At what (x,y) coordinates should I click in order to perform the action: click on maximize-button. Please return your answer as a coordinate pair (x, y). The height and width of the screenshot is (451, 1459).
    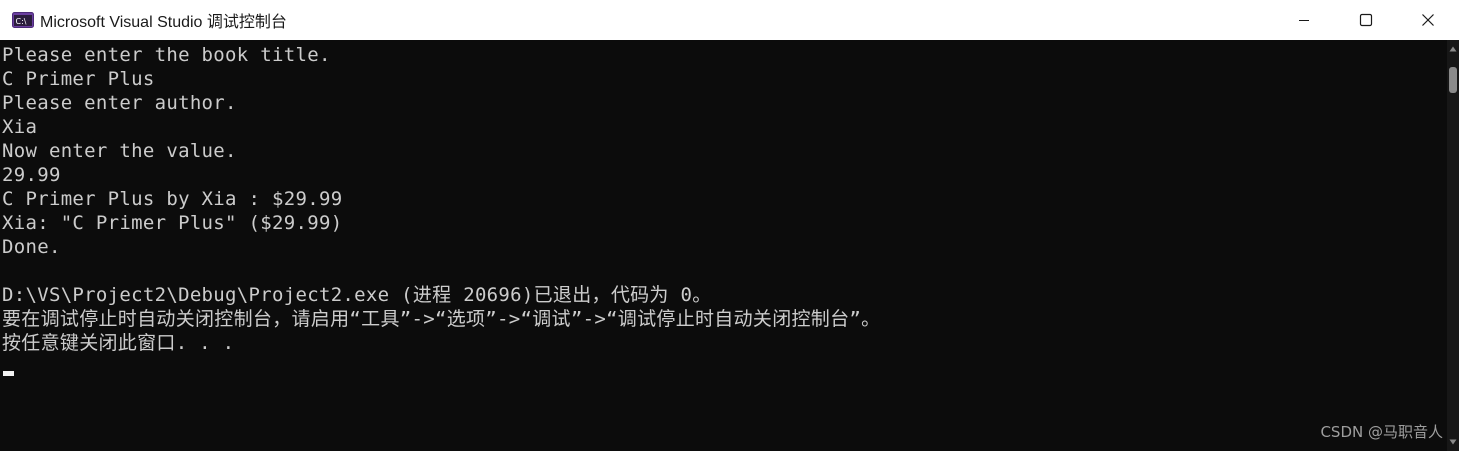
    Looking at the image, I should click on (1366, 20).